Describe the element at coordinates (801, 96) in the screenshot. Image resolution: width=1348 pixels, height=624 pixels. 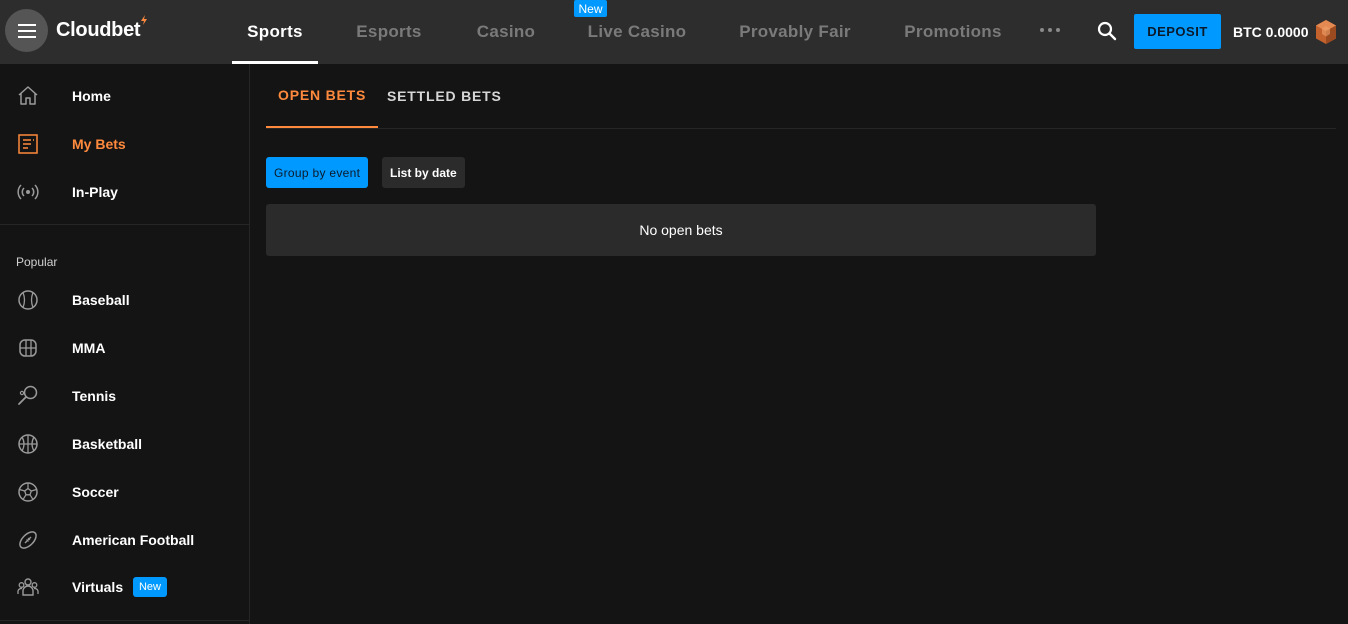
I see `bets-tabs: OPEN BETS SETTLED BETS` at that location.